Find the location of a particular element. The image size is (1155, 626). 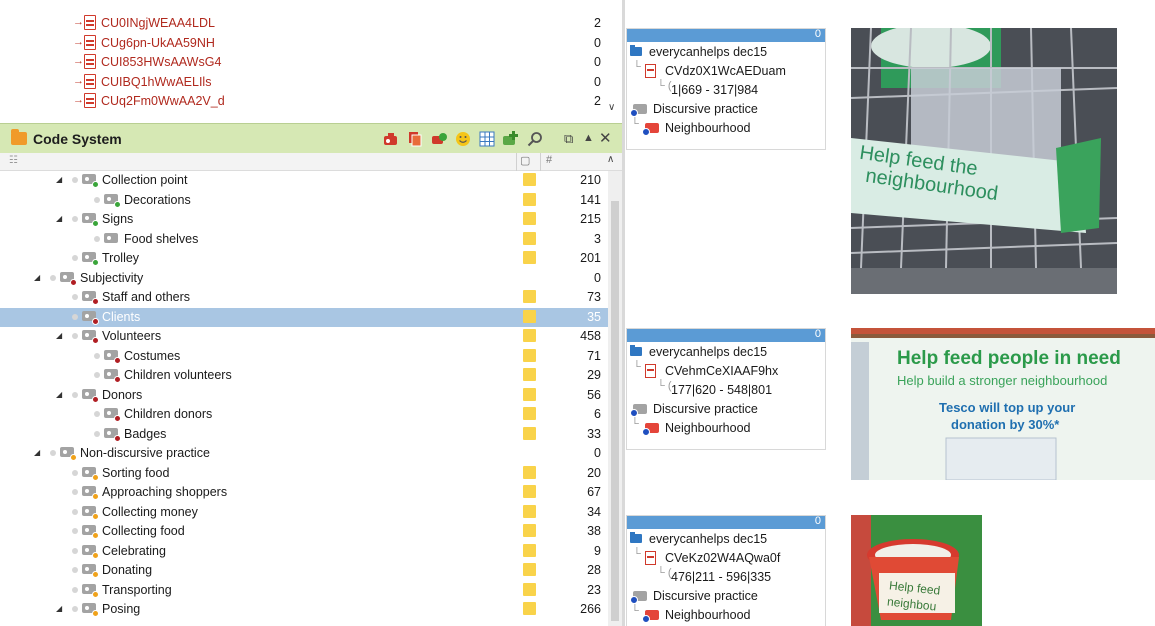

code-row: Staff and others 73 is located at coordinates (304, 298).